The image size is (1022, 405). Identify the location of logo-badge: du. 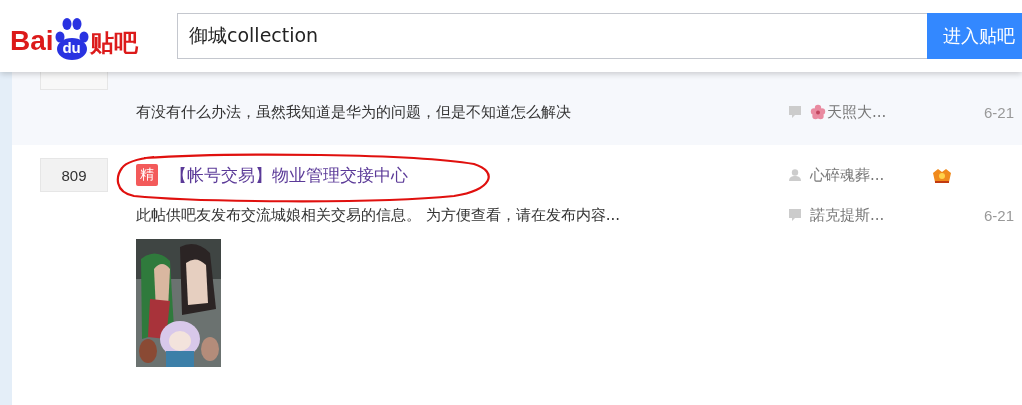
(71, 39).